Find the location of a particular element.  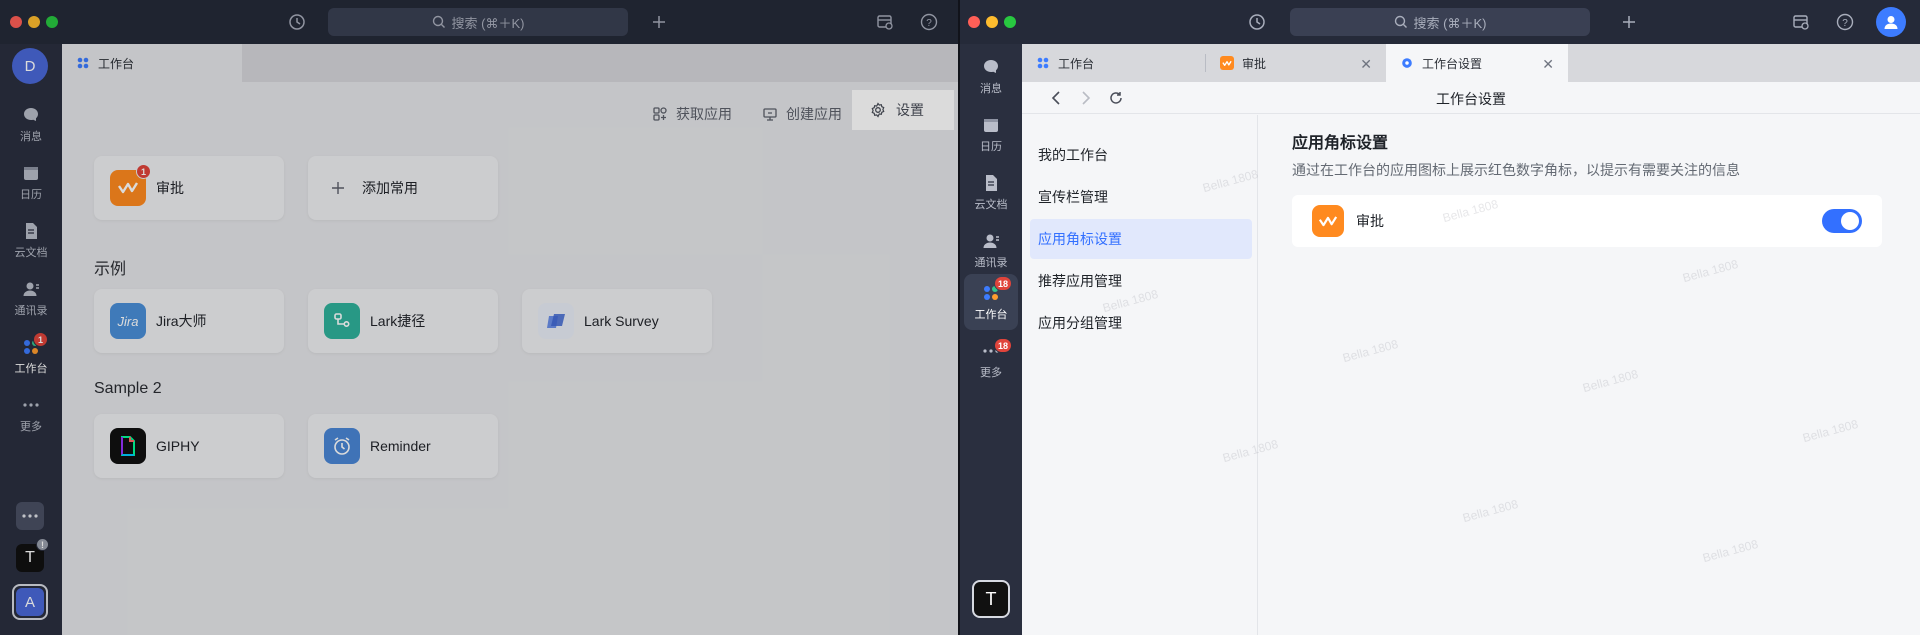

search-icon is located at coordinates (1400, 21).